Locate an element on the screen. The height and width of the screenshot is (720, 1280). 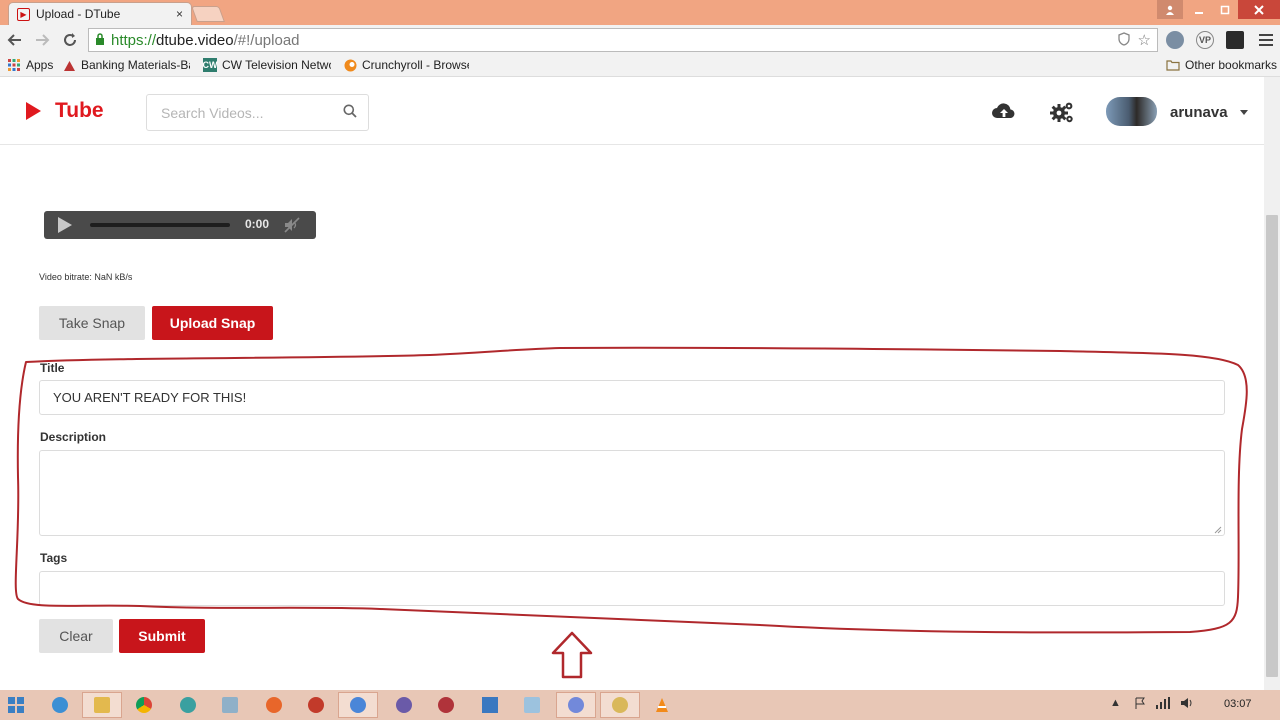
taskbar-eclipse-icon is located at coordinates (404, 705).